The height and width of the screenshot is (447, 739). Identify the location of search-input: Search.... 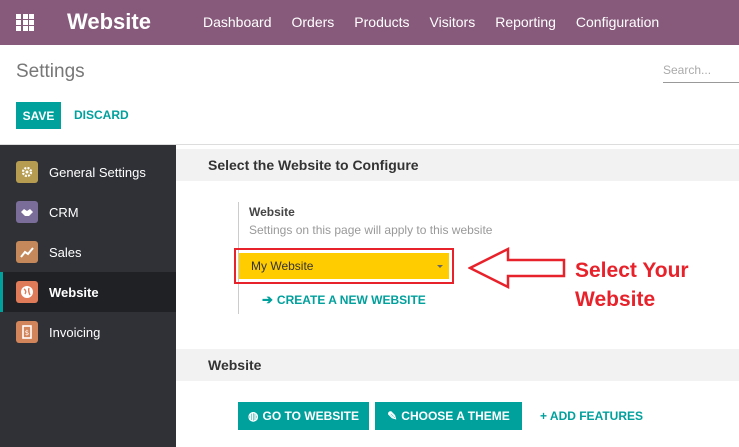
(701, 73).